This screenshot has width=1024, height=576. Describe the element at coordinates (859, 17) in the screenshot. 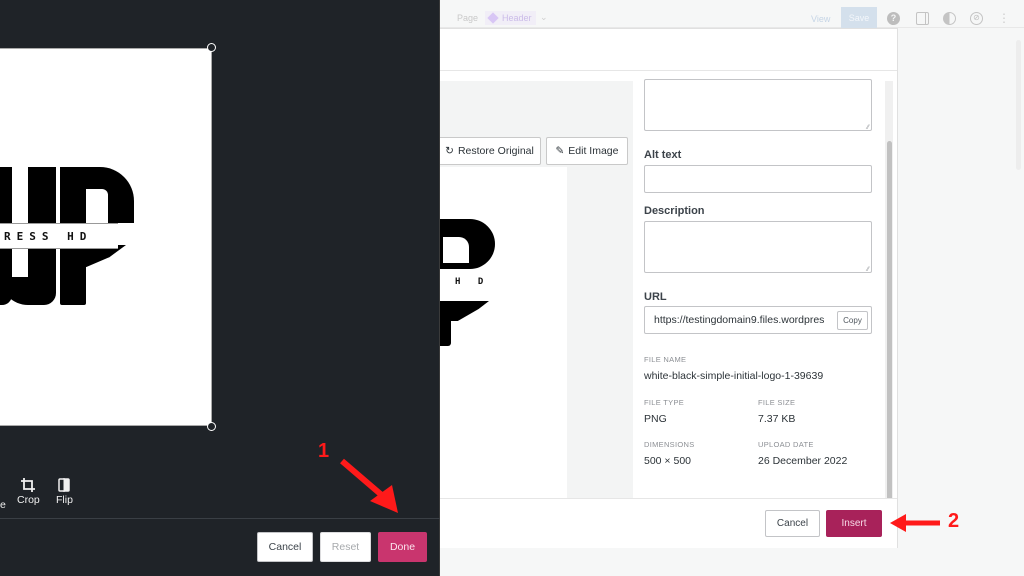

I see `save-button: Save` at that location.